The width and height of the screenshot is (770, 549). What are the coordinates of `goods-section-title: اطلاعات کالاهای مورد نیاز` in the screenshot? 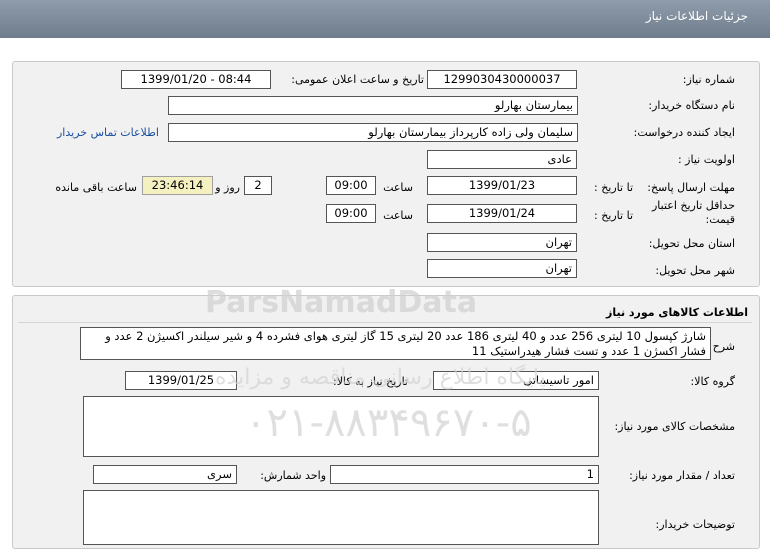 It's located at (677, 312).